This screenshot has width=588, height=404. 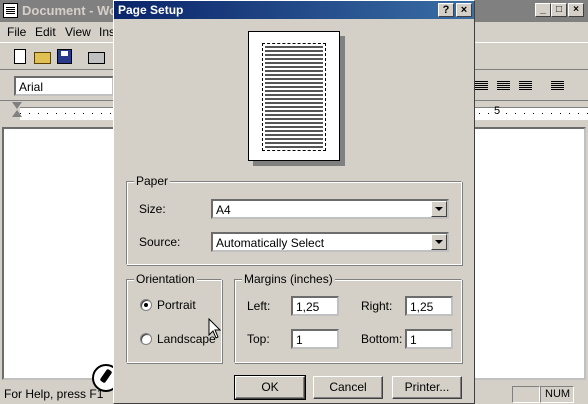 I want to click on paper-size-combo: A4, so click(x=330, y=209).